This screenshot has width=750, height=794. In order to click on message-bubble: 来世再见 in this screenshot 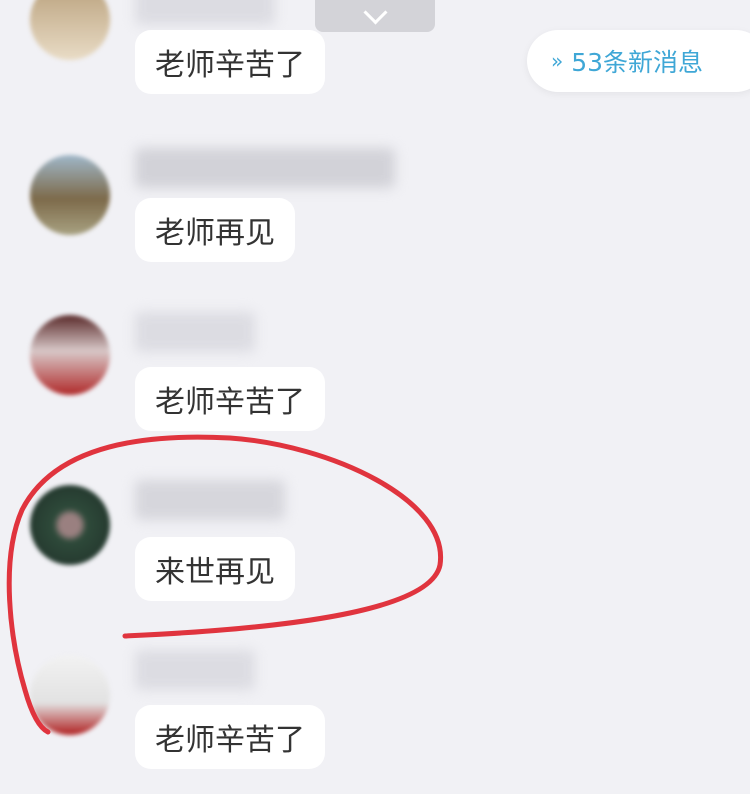, I will do `click(215, 569)`.